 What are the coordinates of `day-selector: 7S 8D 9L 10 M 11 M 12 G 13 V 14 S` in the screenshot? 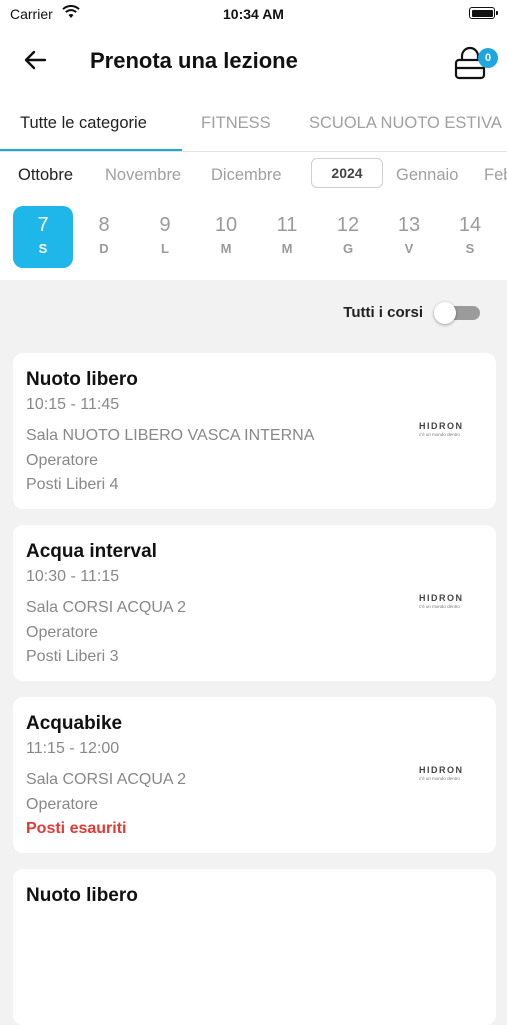 It's located at (253, 238).